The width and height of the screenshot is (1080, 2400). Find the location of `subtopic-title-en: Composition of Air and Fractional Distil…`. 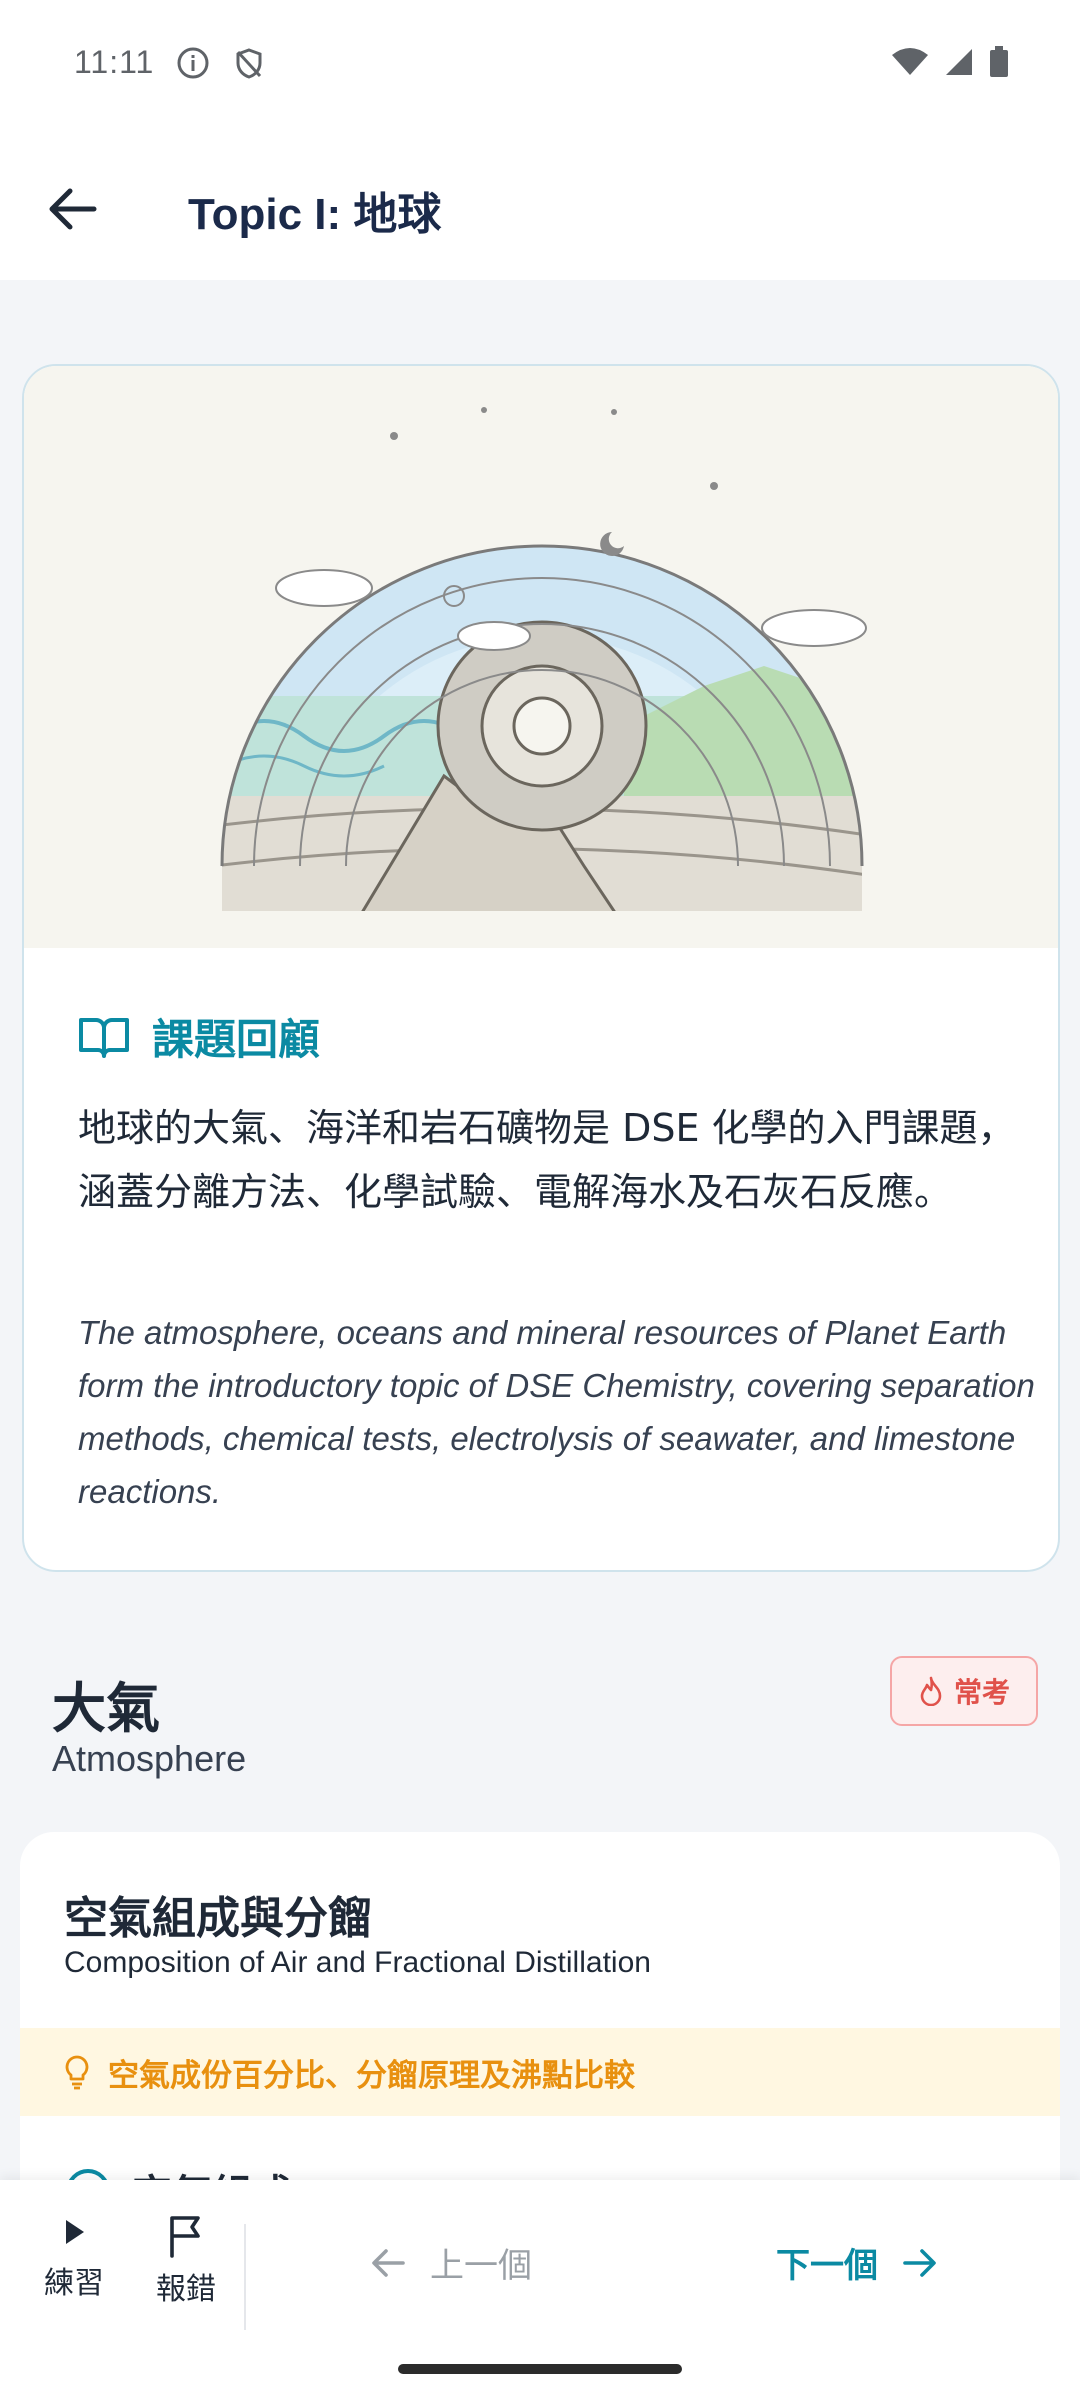

subtopic-title-en: Composition of Air and Fractional Distil… is located at coordinates (357, 1962).